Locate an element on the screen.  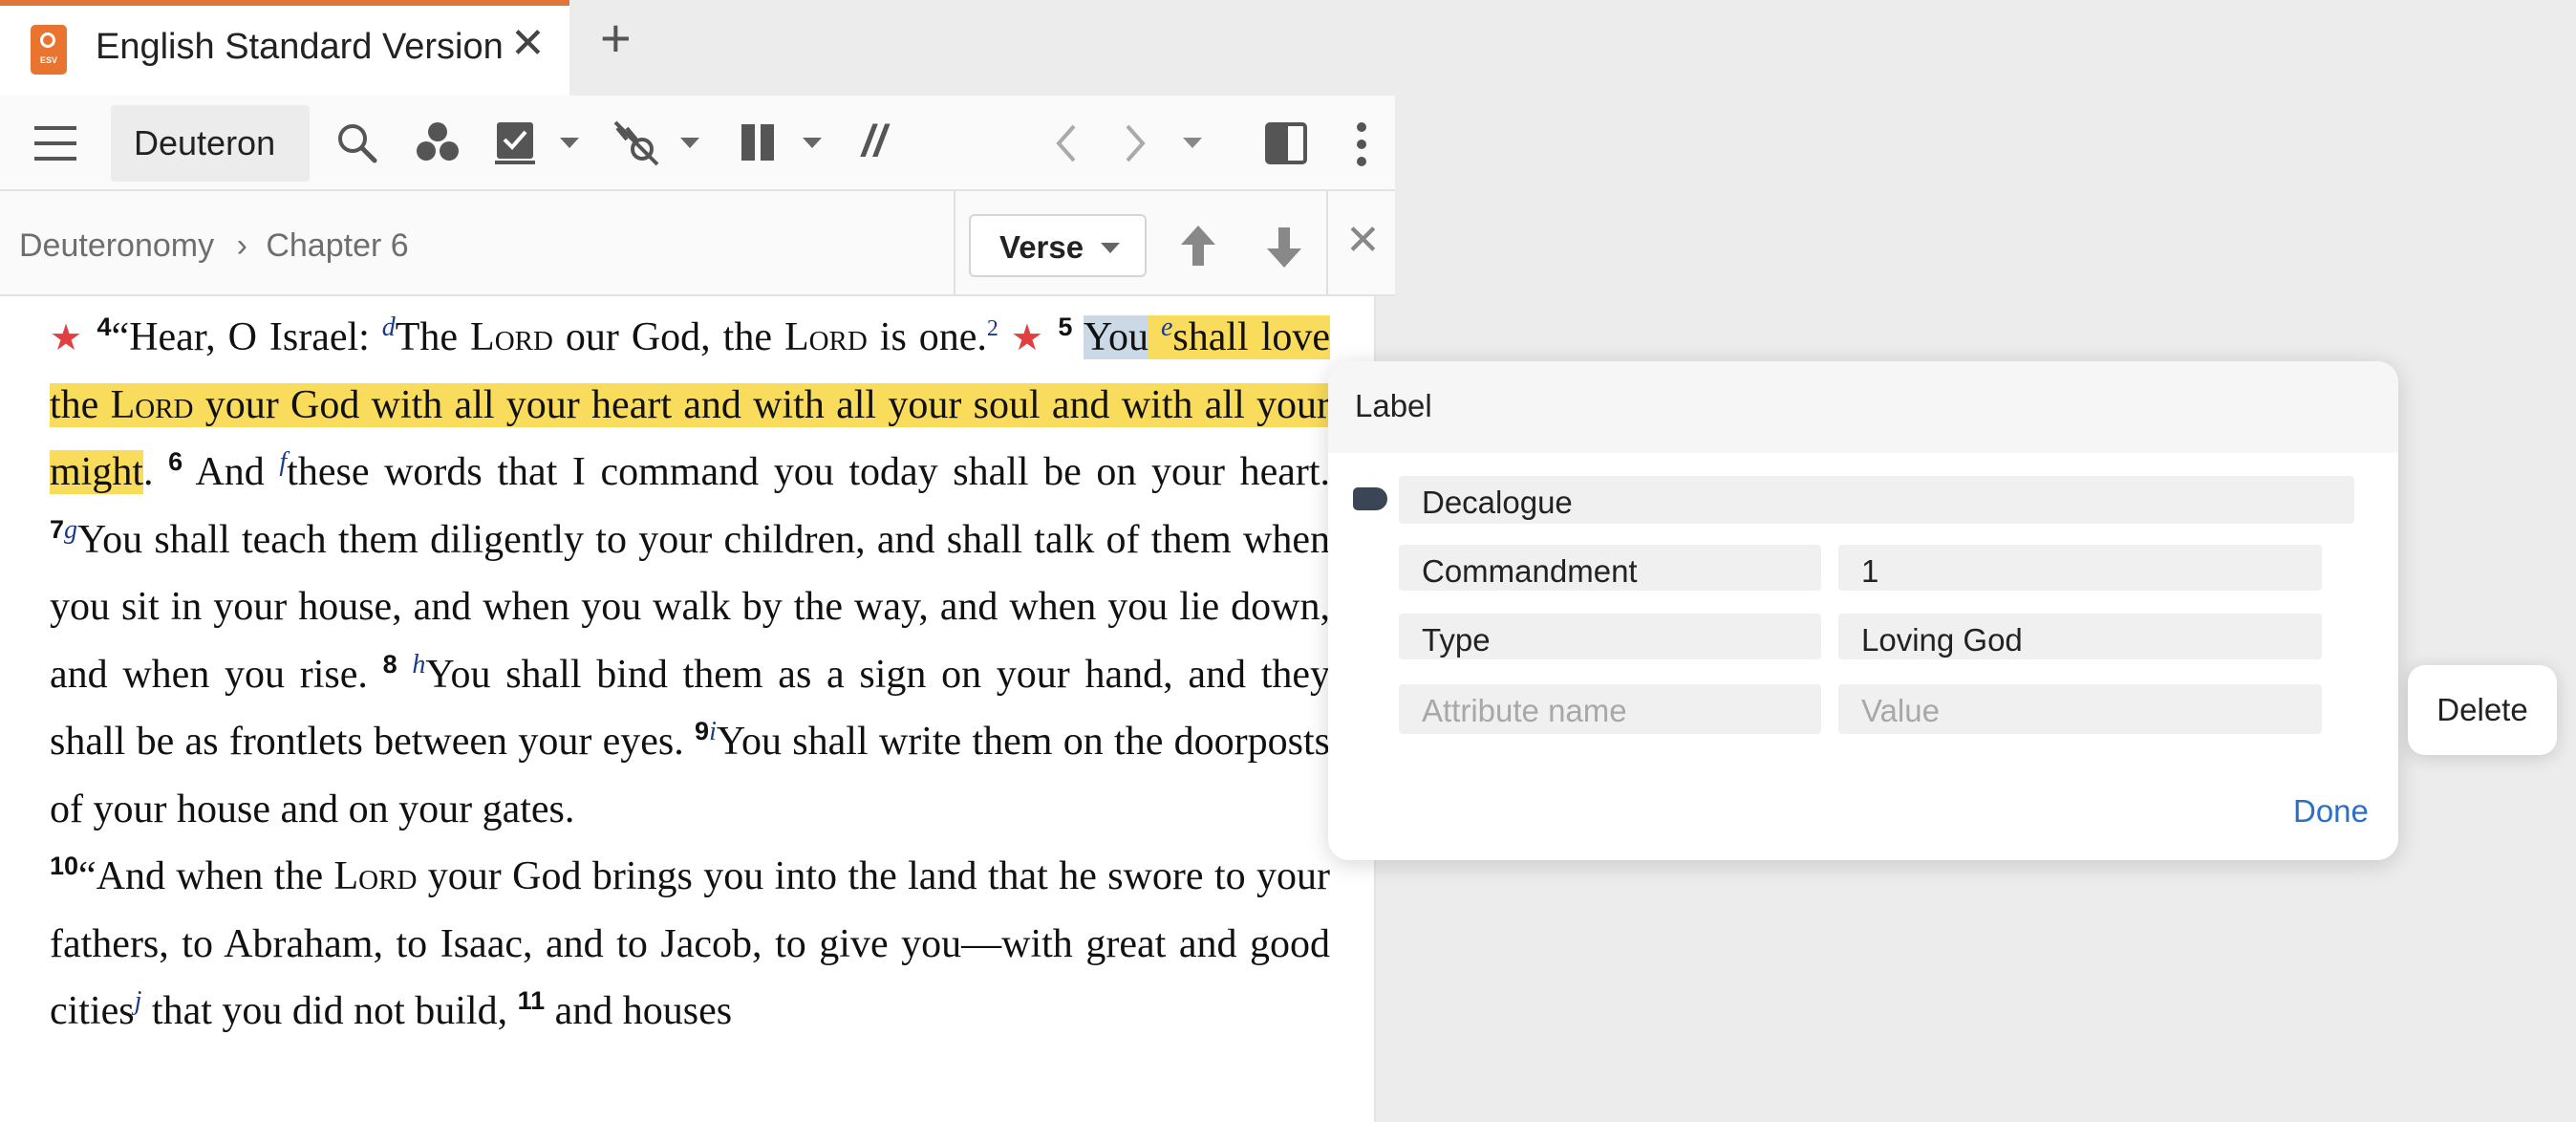
checklist-dropdown-icon is located at coordinates (569, 143).